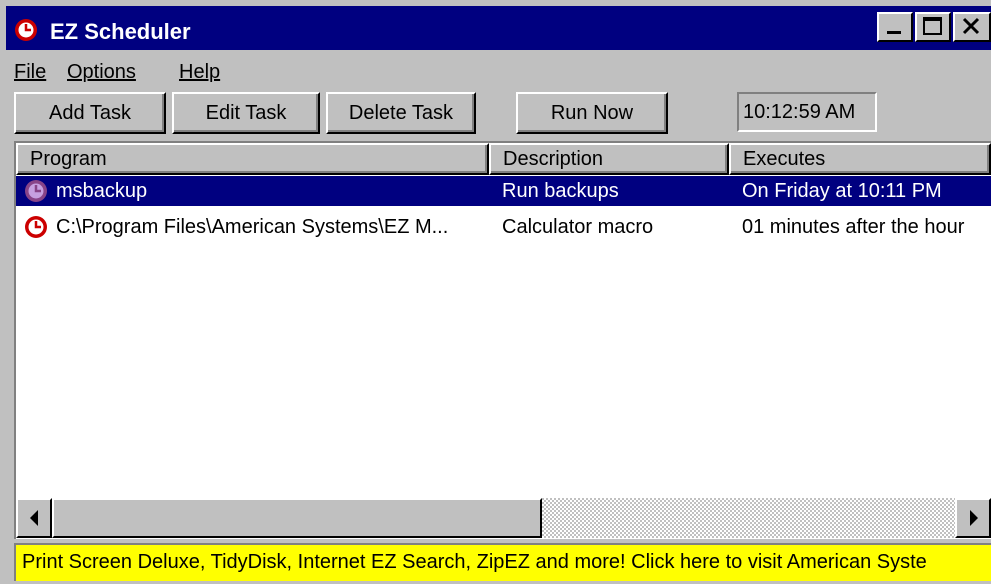 Image resolution: width=991 pixels, height=584 pixels. I want to click on menu-file: File, so click(30, 72).